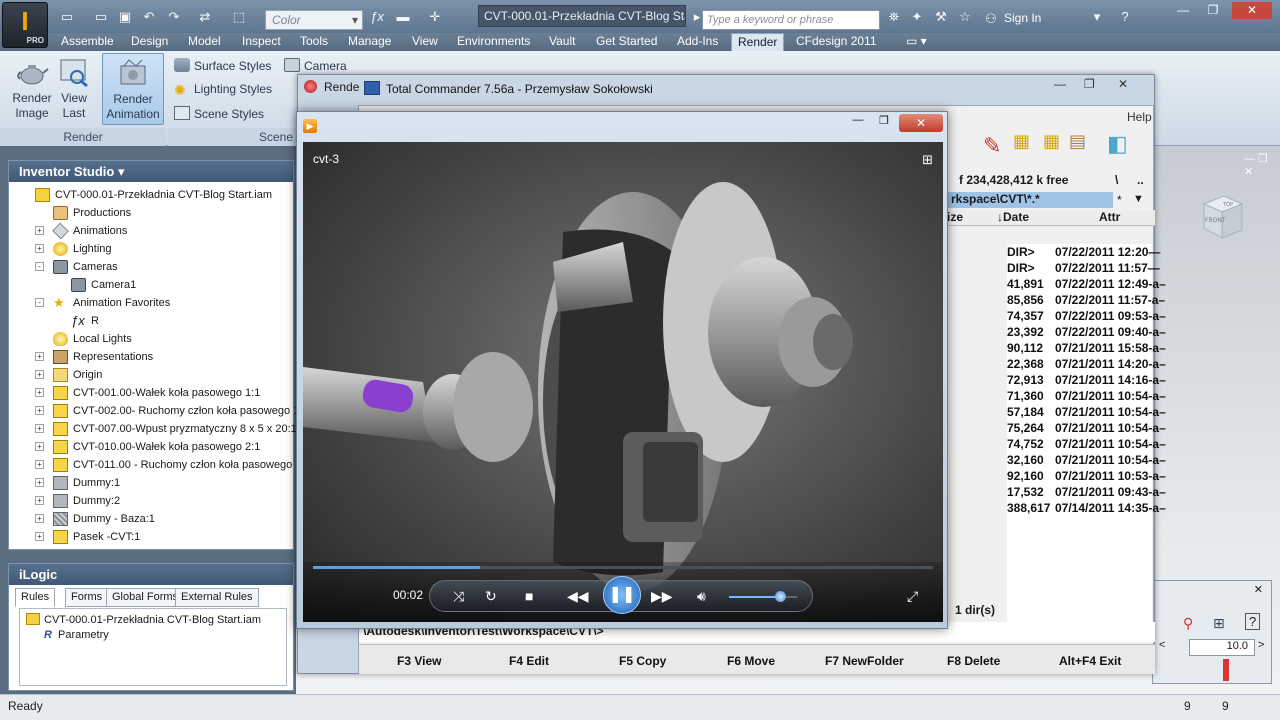 The height and width of the screenshot is (720, 1280). What do you see at coordinates (151, 231) in the screenshot?
I see `tree-item: + Animations` at bounding box center [151, 231].